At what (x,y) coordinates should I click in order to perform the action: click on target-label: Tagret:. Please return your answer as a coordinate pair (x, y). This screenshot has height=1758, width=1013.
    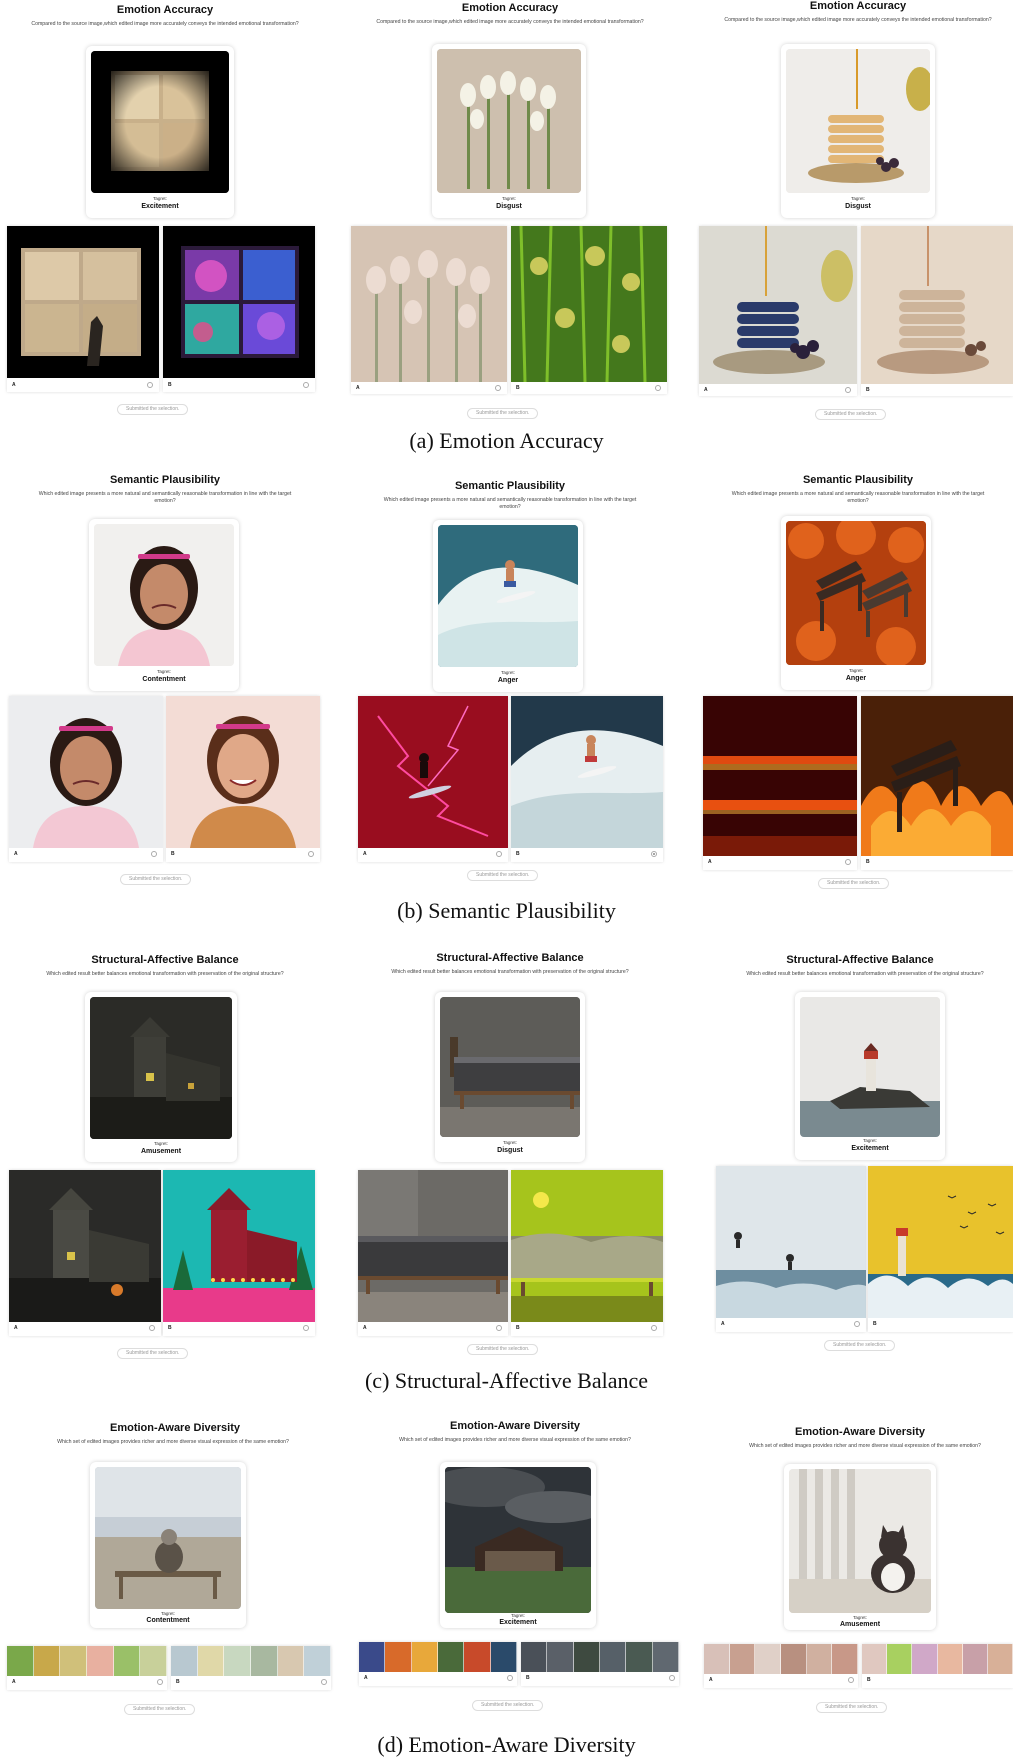
    Looking at the image, I should click on (164, 671).